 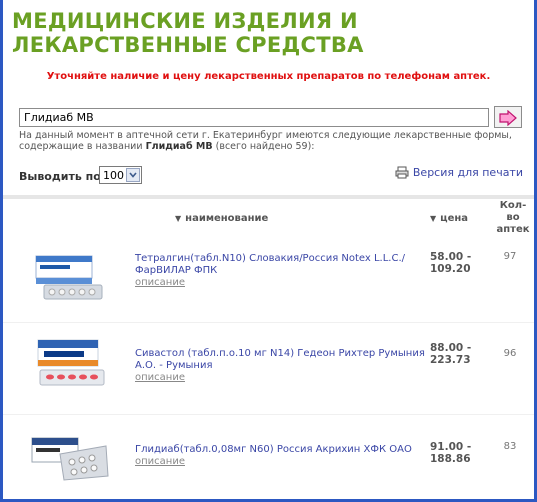 I want to click on perpage-value: 100, so click(x=113, y=175).